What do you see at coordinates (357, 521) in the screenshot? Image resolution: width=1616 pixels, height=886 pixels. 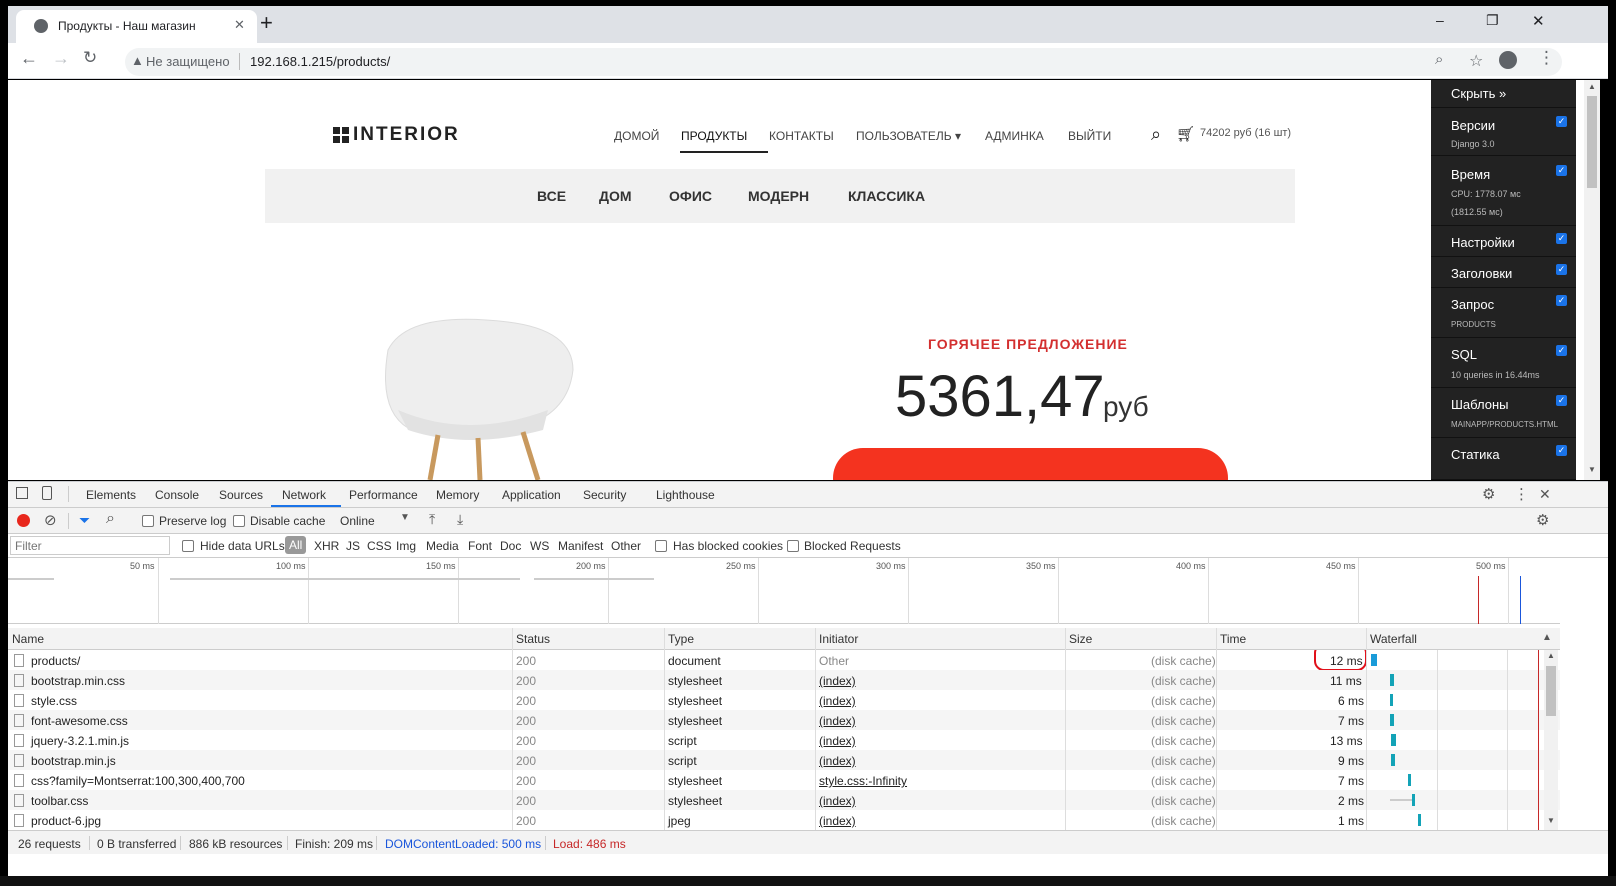 I see `throttling-select: Online` at bounding box center [357, 521].